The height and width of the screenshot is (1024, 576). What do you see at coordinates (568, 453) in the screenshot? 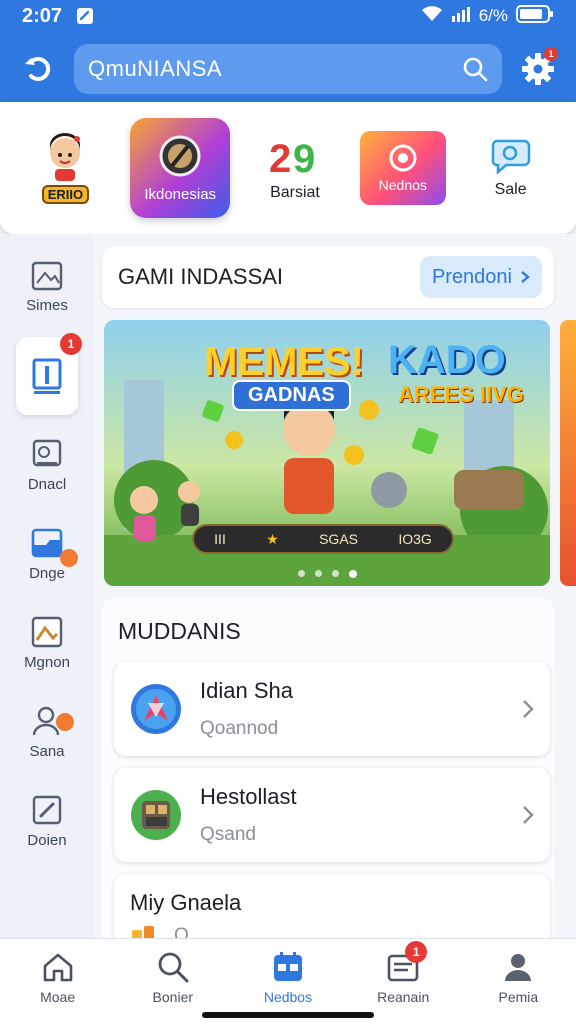
I see `next-banner-peek` at bounding box center [568, 453].